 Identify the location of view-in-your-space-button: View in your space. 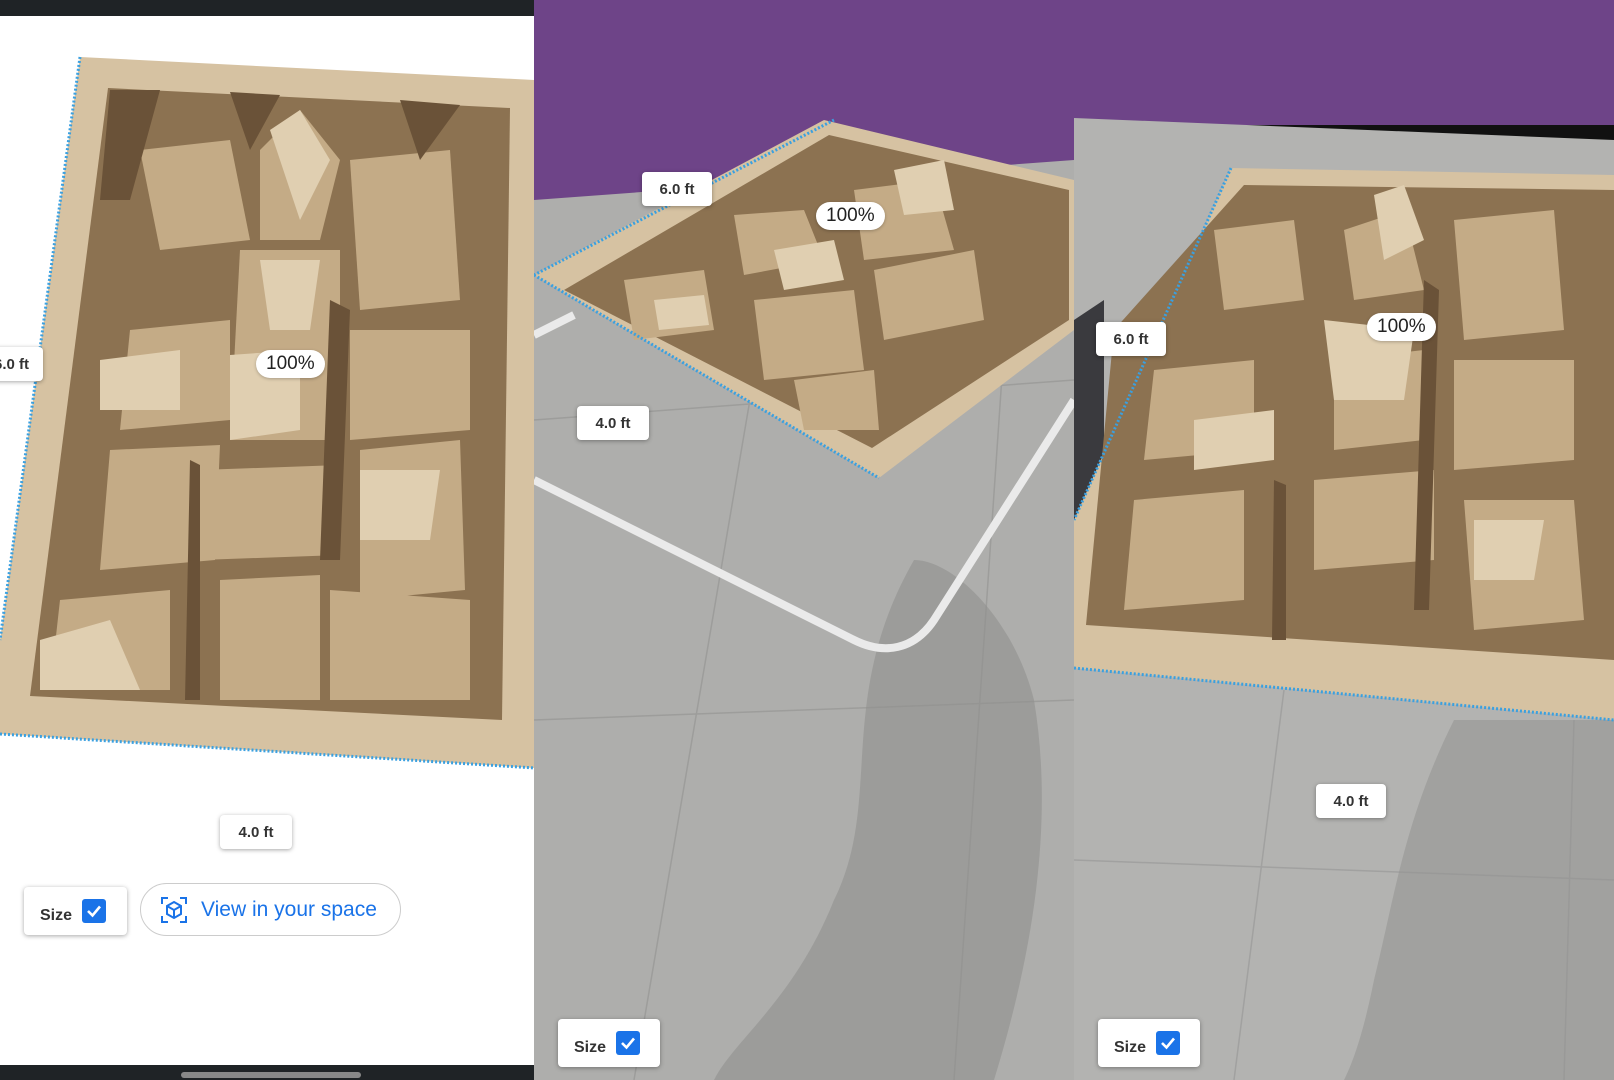
(270, 909).